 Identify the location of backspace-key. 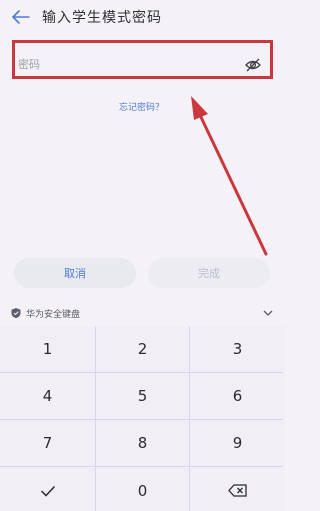
(237, 489).